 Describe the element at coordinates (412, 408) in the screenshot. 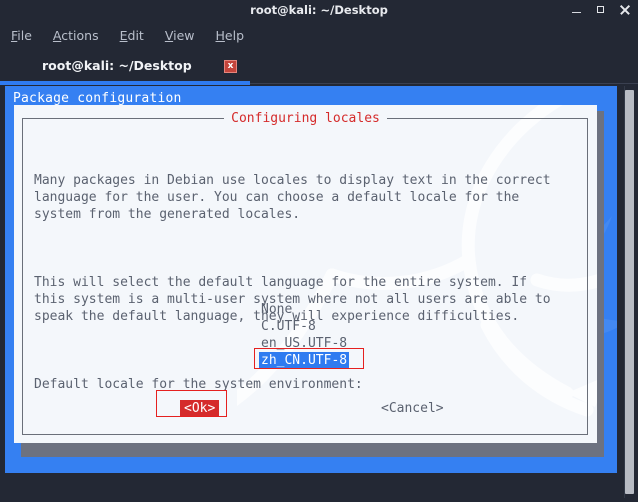

I see `cancel-button: <Cancel>` at that location.